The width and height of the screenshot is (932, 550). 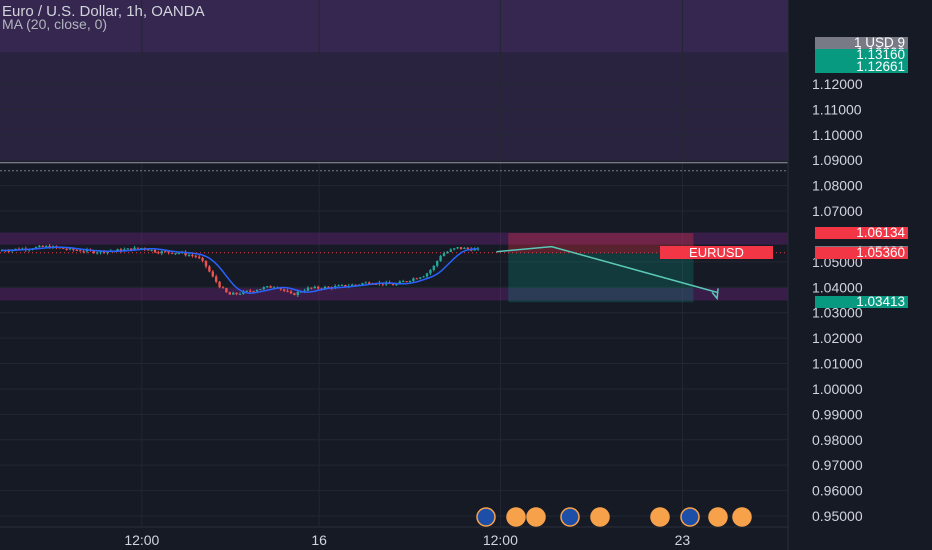 I want to click on price-tick-label: 1.08000, so click(x=837, y=186).